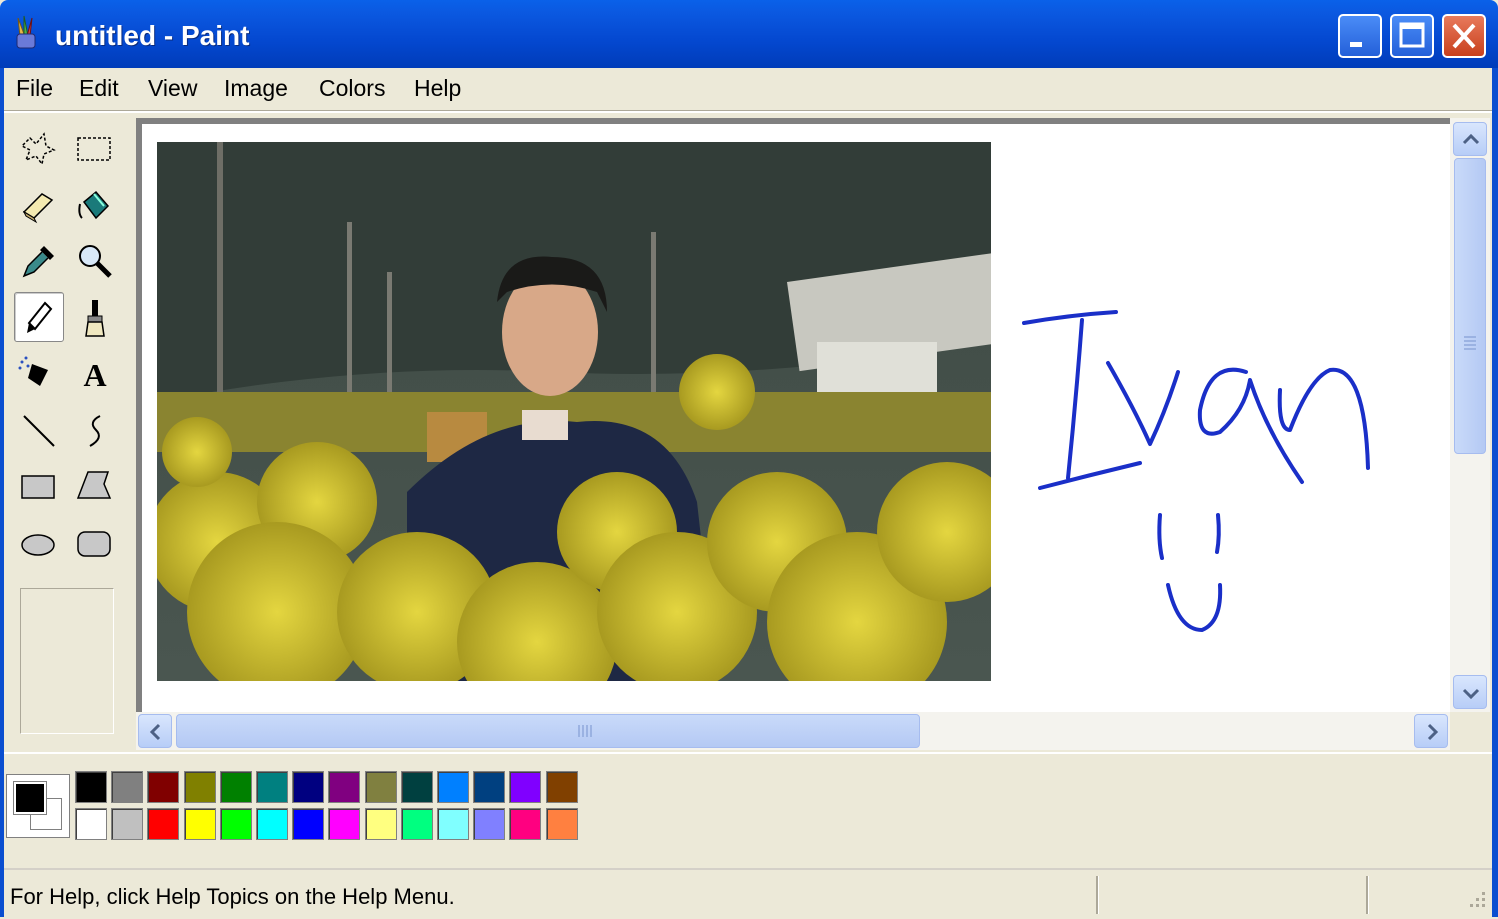 The image size is (1498, 919). I want to click on tool-pencil, so click(39, 317).